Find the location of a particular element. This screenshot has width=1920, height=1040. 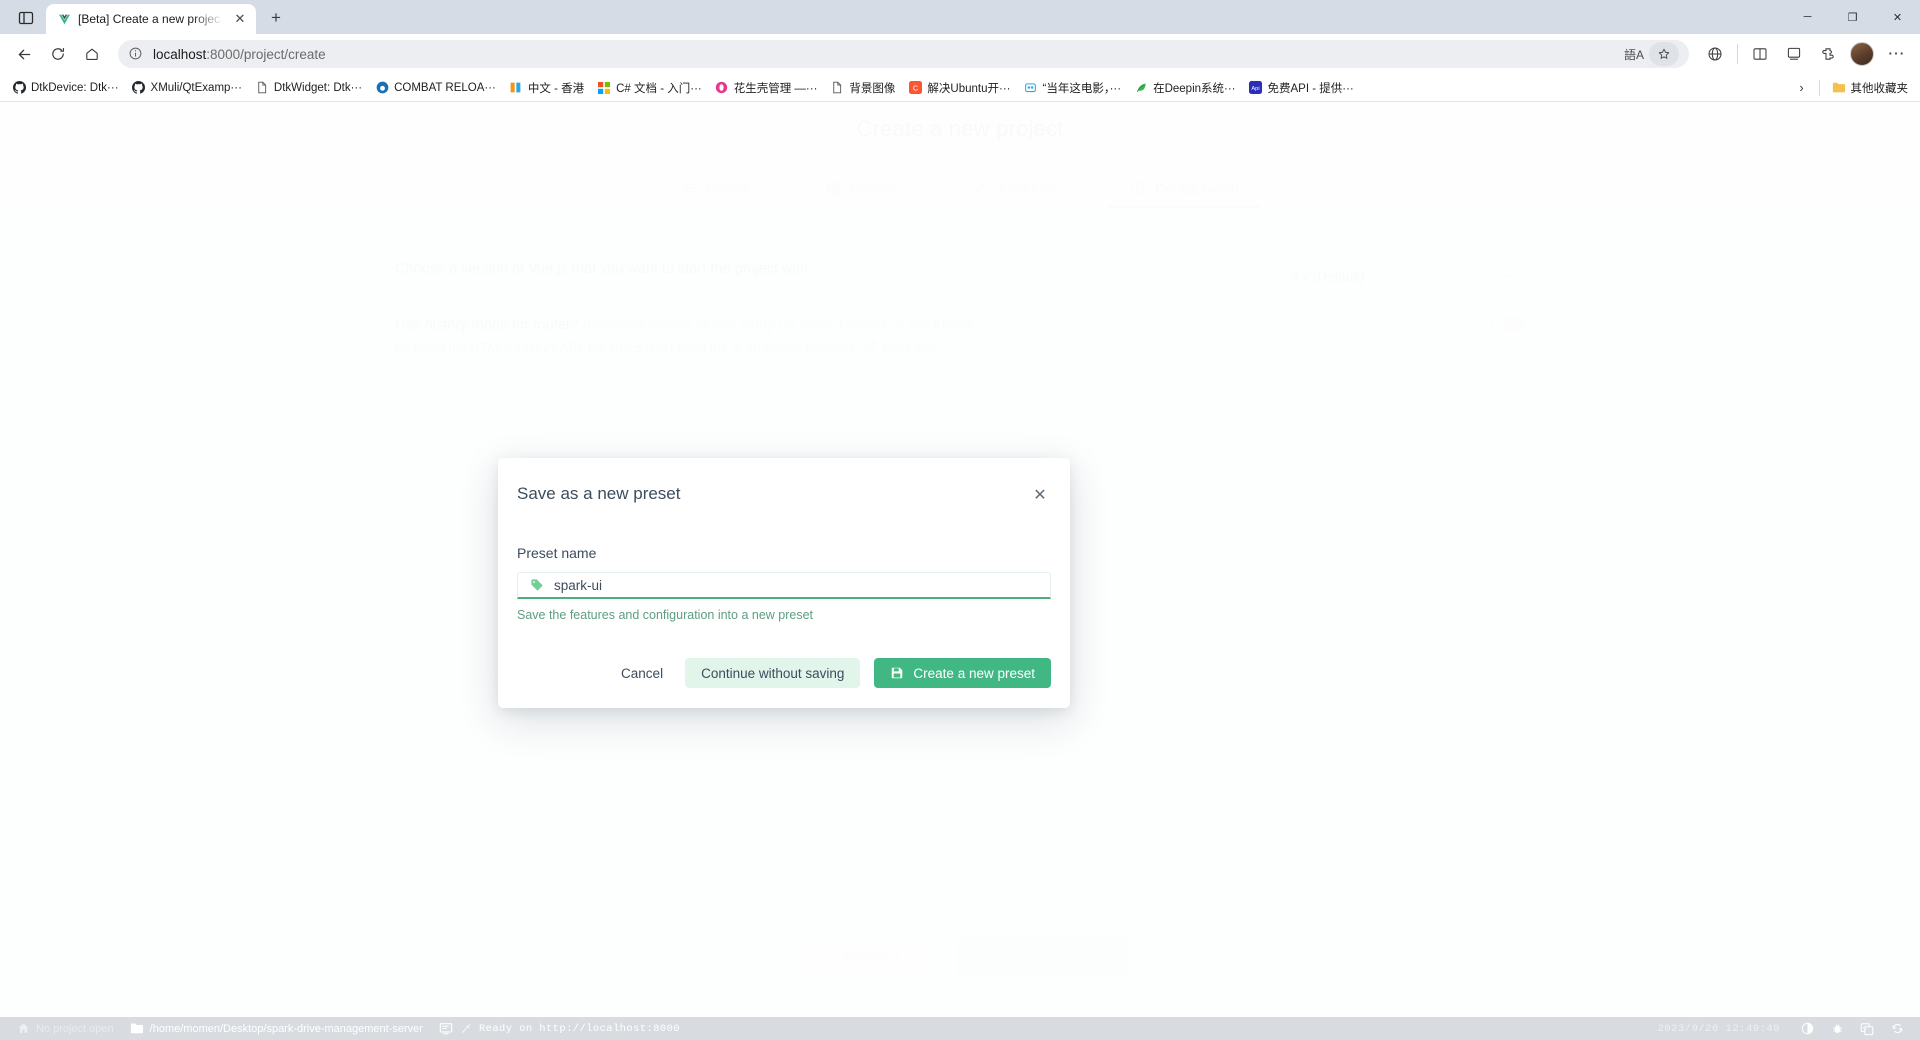

server-status: Ready on http://localhost:8000 is located at coordinates (559, 1029).